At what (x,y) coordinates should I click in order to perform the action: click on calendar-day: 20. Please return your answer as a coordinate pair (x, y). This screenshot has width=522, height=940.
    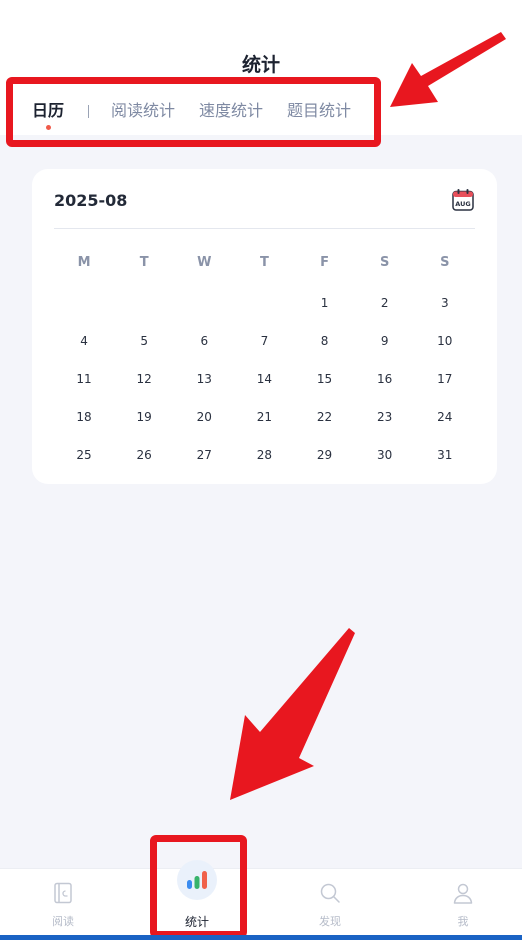
    Looking at the image, I should click on (204, 417).